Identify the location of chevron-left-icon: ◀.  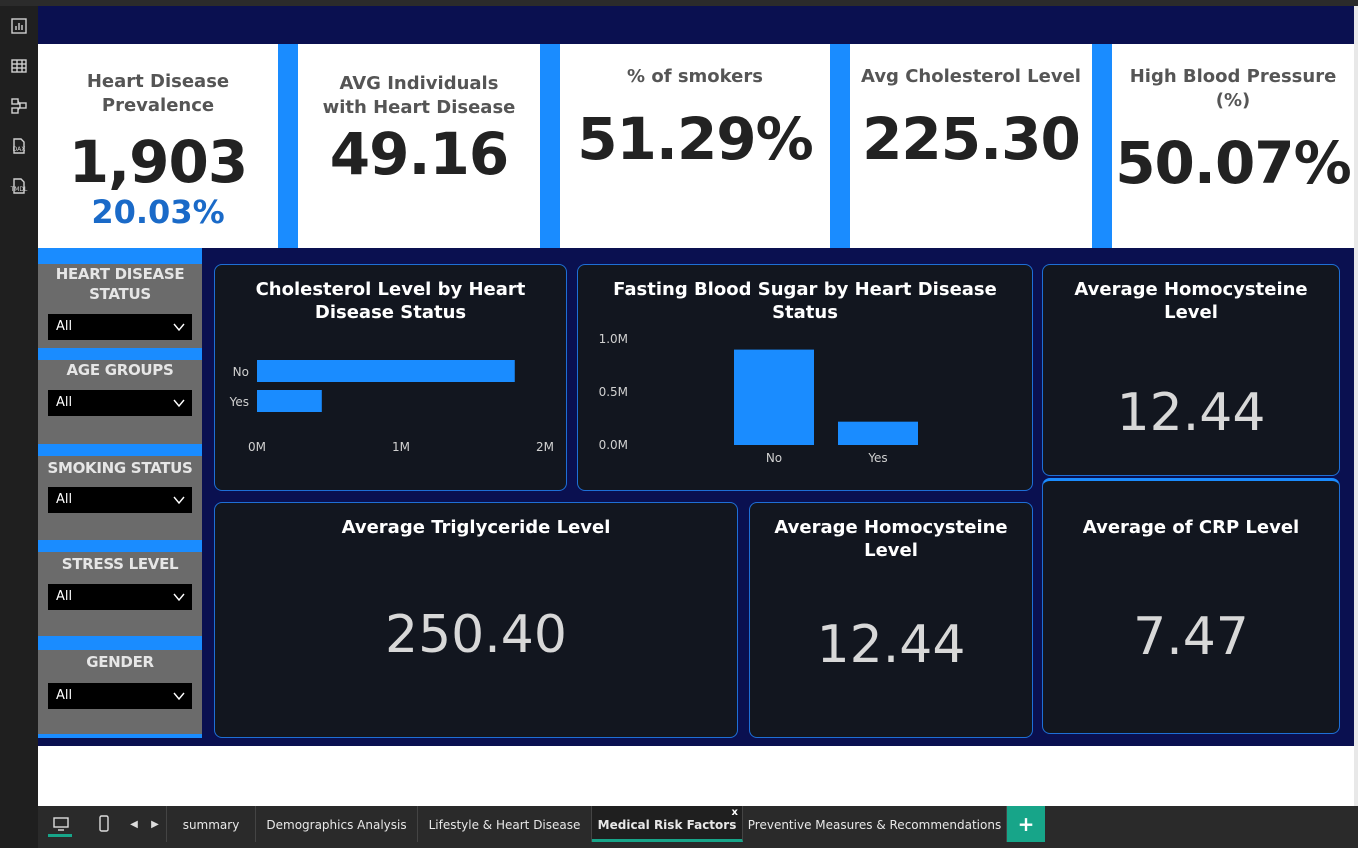
(134, 824).